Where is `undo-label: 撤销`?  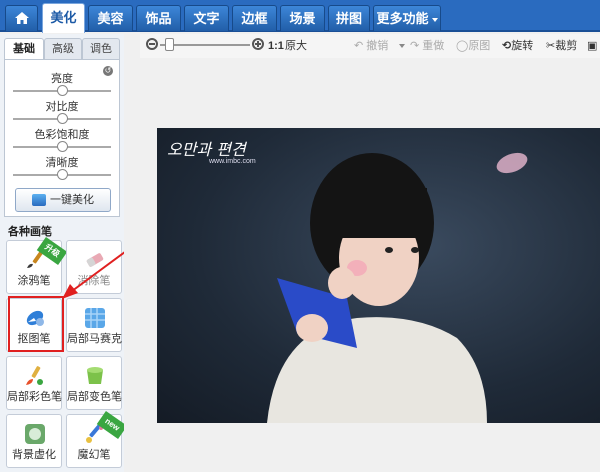
undo-label: 撤销 is located at coordinates (377, 46).